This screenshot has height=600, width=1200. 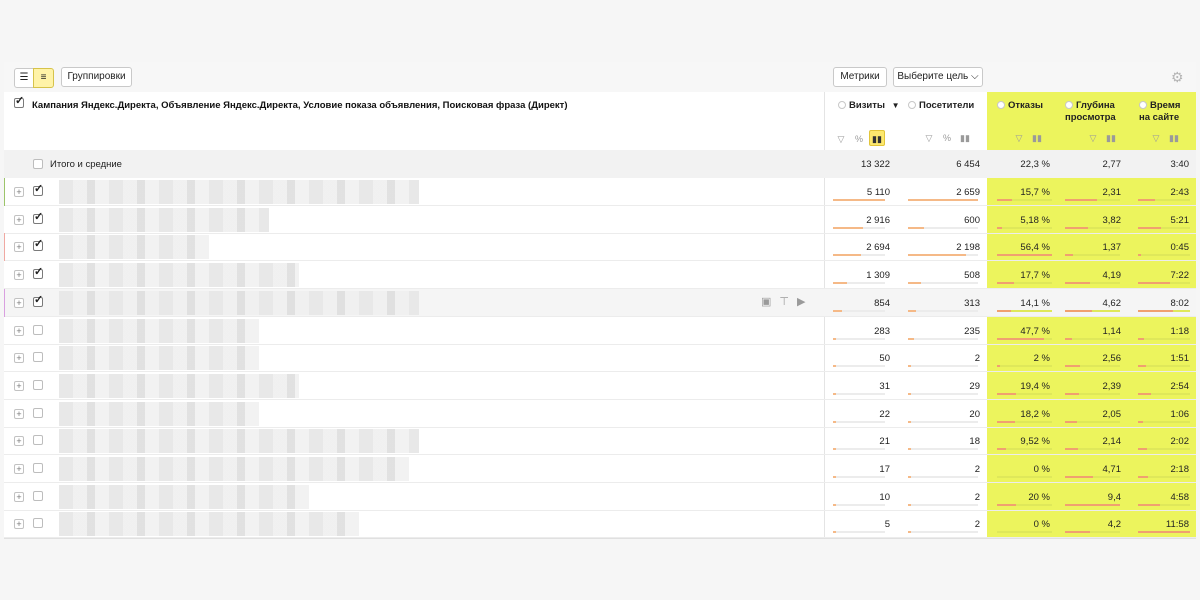 I want to click on view-tree-button: ≡, so click(x=43, y=78).